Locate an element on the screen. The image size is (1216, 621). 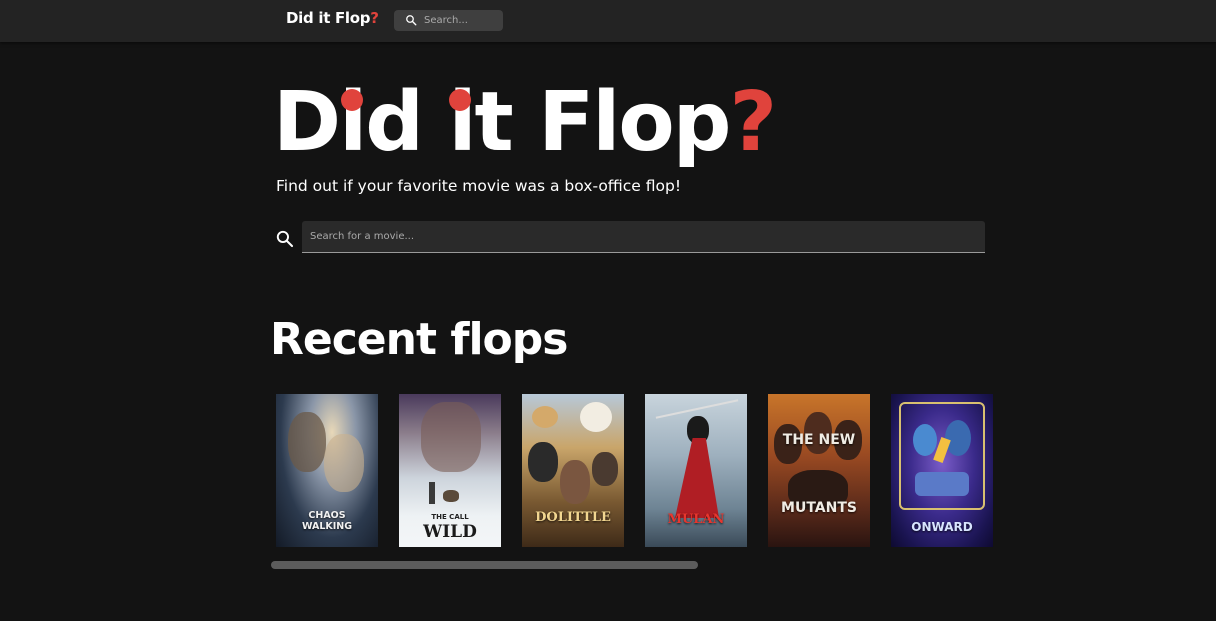
poster-card: DOLITTLE is located at coordinates (573, 470).